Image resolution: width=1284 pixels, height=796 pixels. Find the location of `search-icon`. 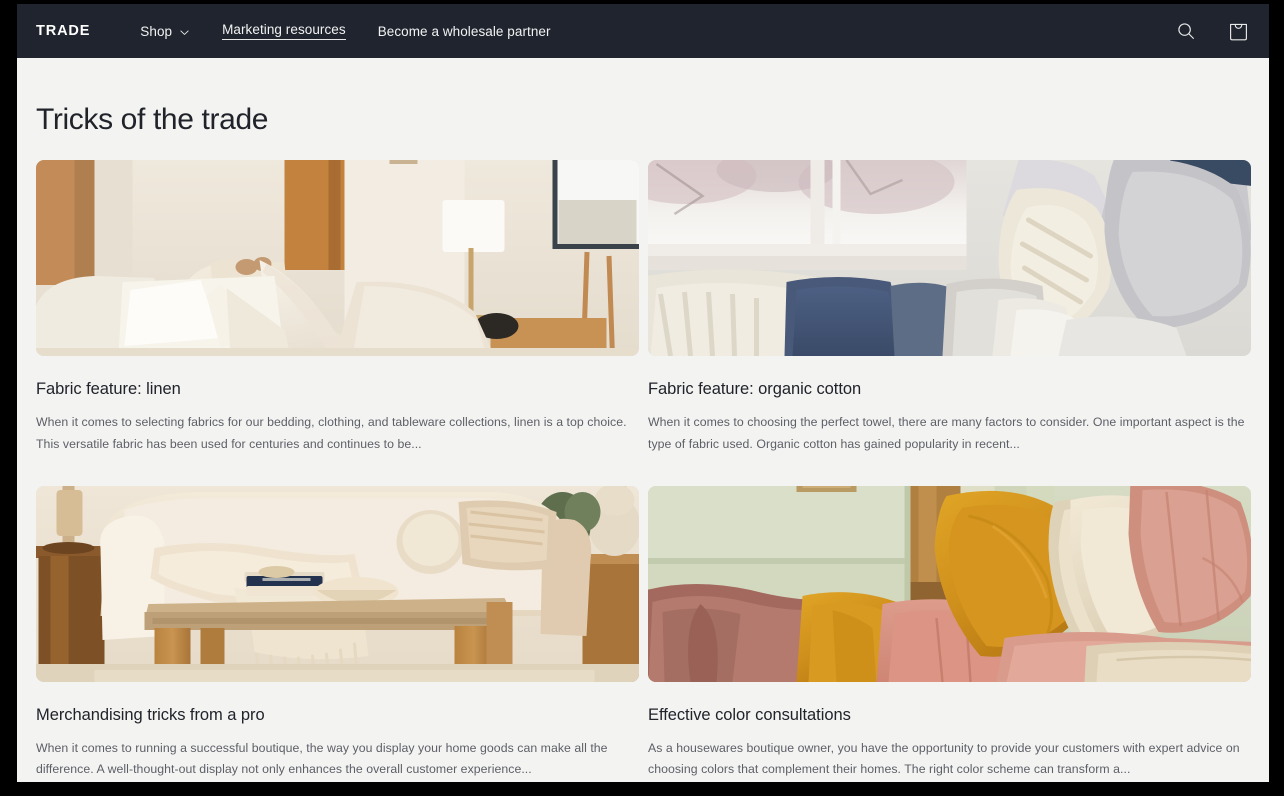

search-icon is located at coordinates (1186, 31).